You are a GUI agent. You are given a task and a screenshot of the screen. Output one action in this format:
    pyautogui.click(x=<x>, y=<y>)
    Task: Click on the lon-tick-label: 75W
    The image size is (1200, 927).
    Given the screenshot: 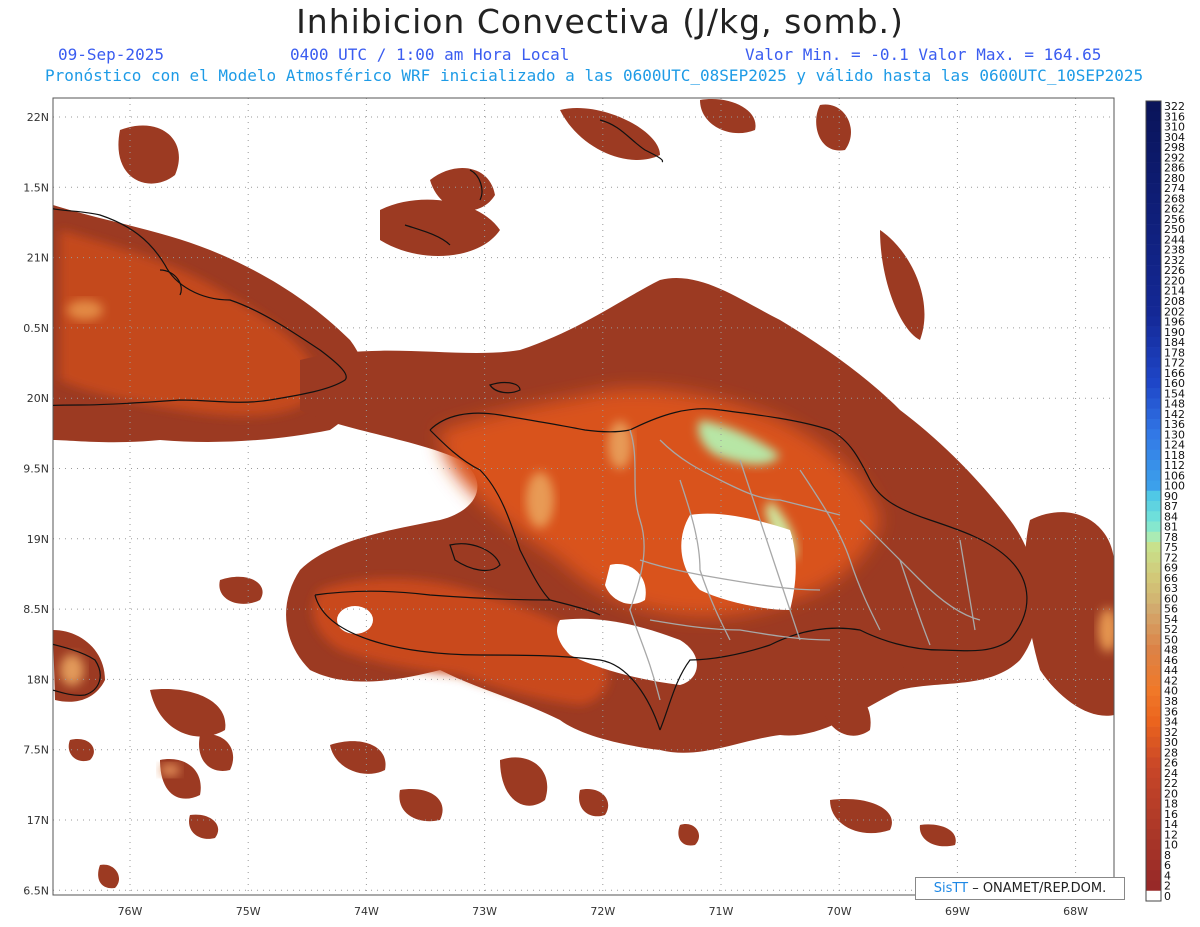 What is the action you would take?
    pyautogui.click(x=248, y=911)
    